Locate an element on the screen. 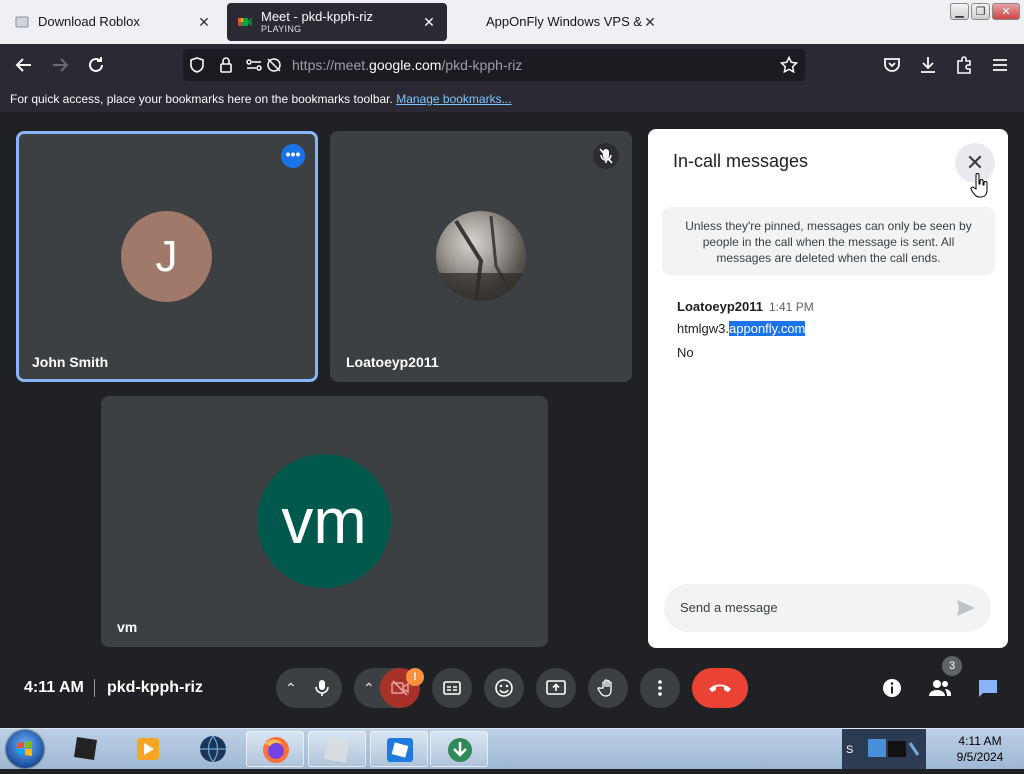 The height and width of the screenshot is (774, 1024). mic-muted-icon is located at coordinates (606, 156).